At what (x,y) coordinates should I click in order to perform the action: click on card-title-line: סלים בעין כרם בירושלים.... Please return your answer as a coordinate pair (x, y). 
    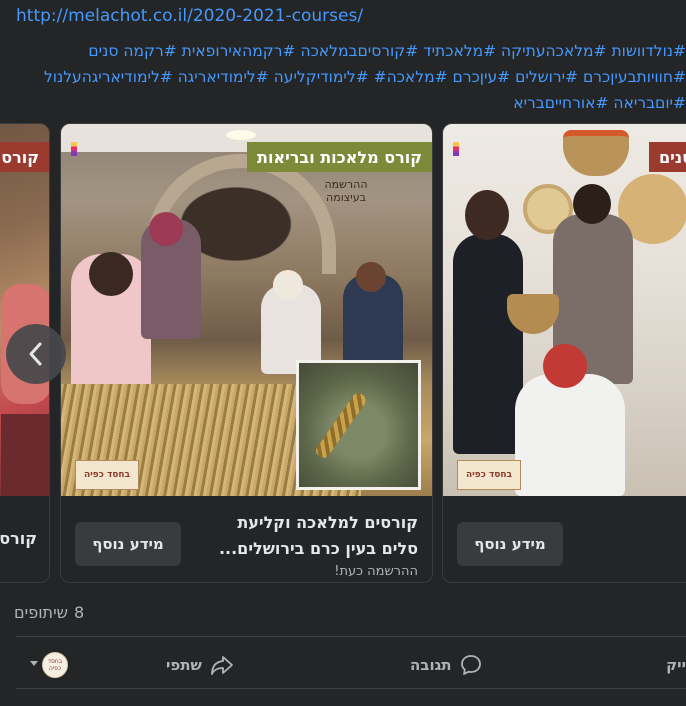
    Looking at the image, I should click on (318, 548).